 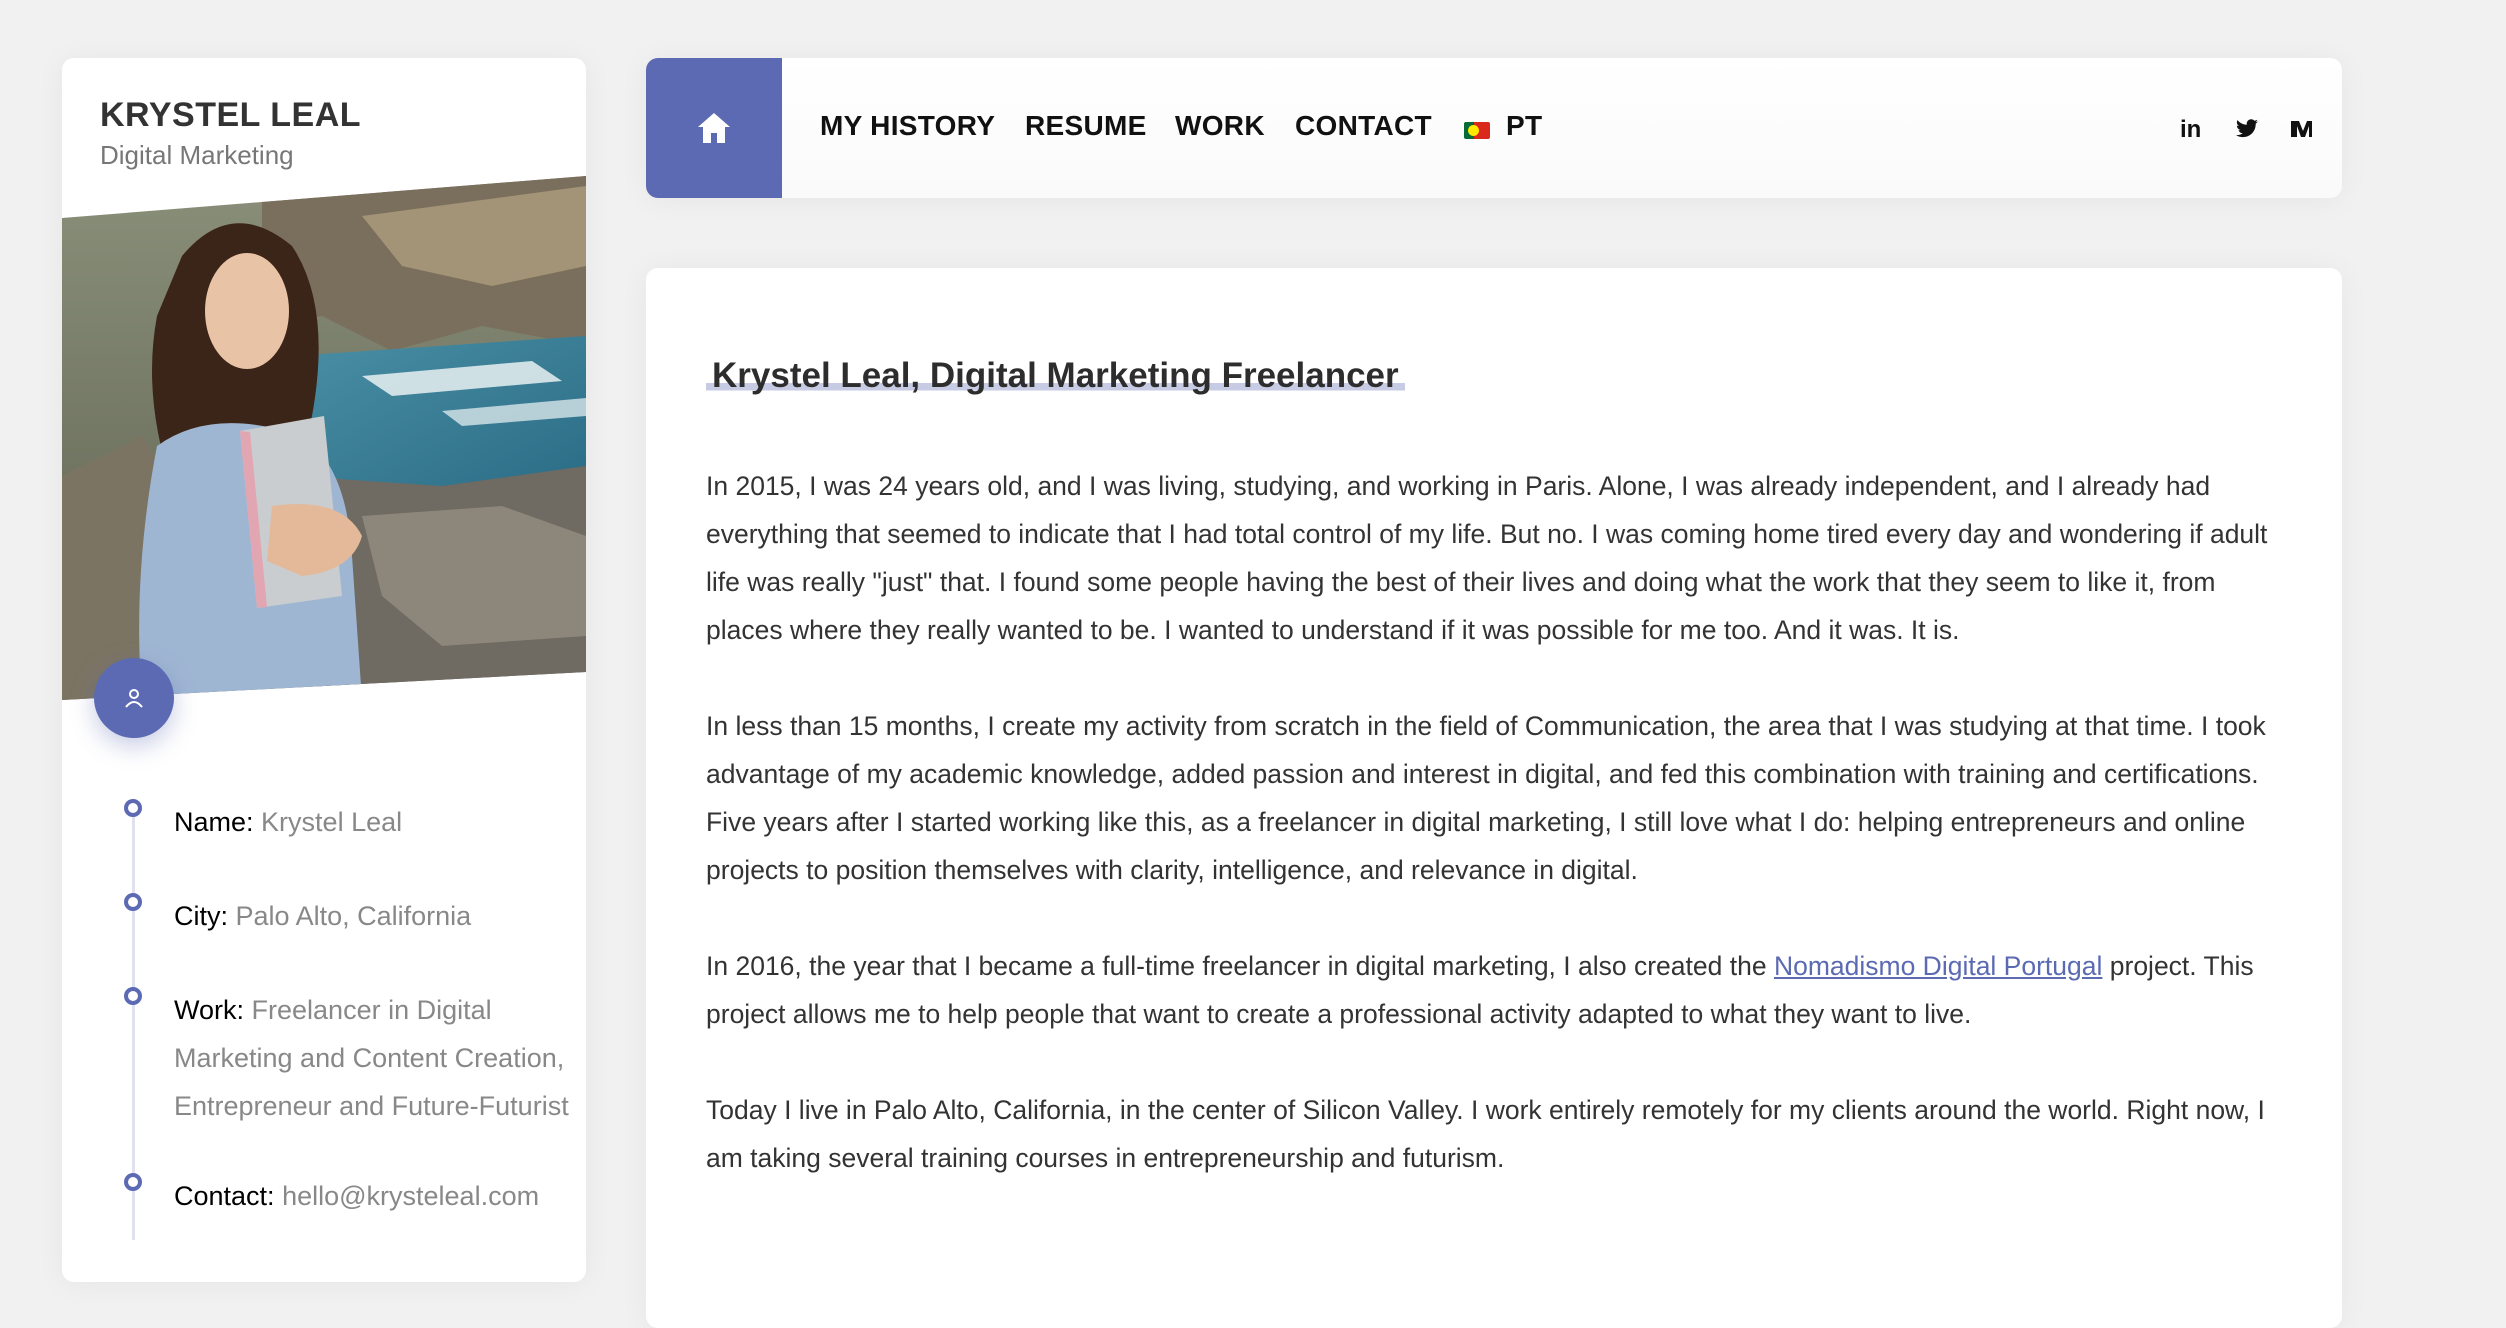 I want to click on linkedin-icon: in, so click(x=2190, y=130).